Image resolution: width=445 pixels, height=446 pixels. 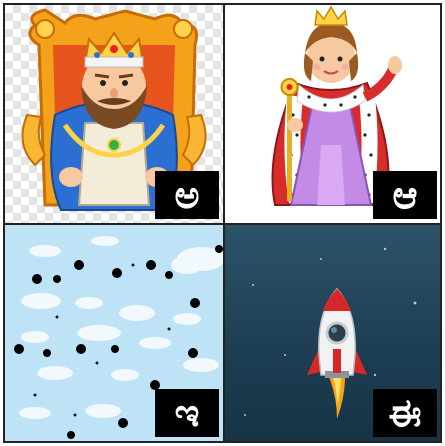 What do you see at coordinates (405, 413) in the screenshot?
I see `letter-badge: ಈ` at bounding box center [405, 413].